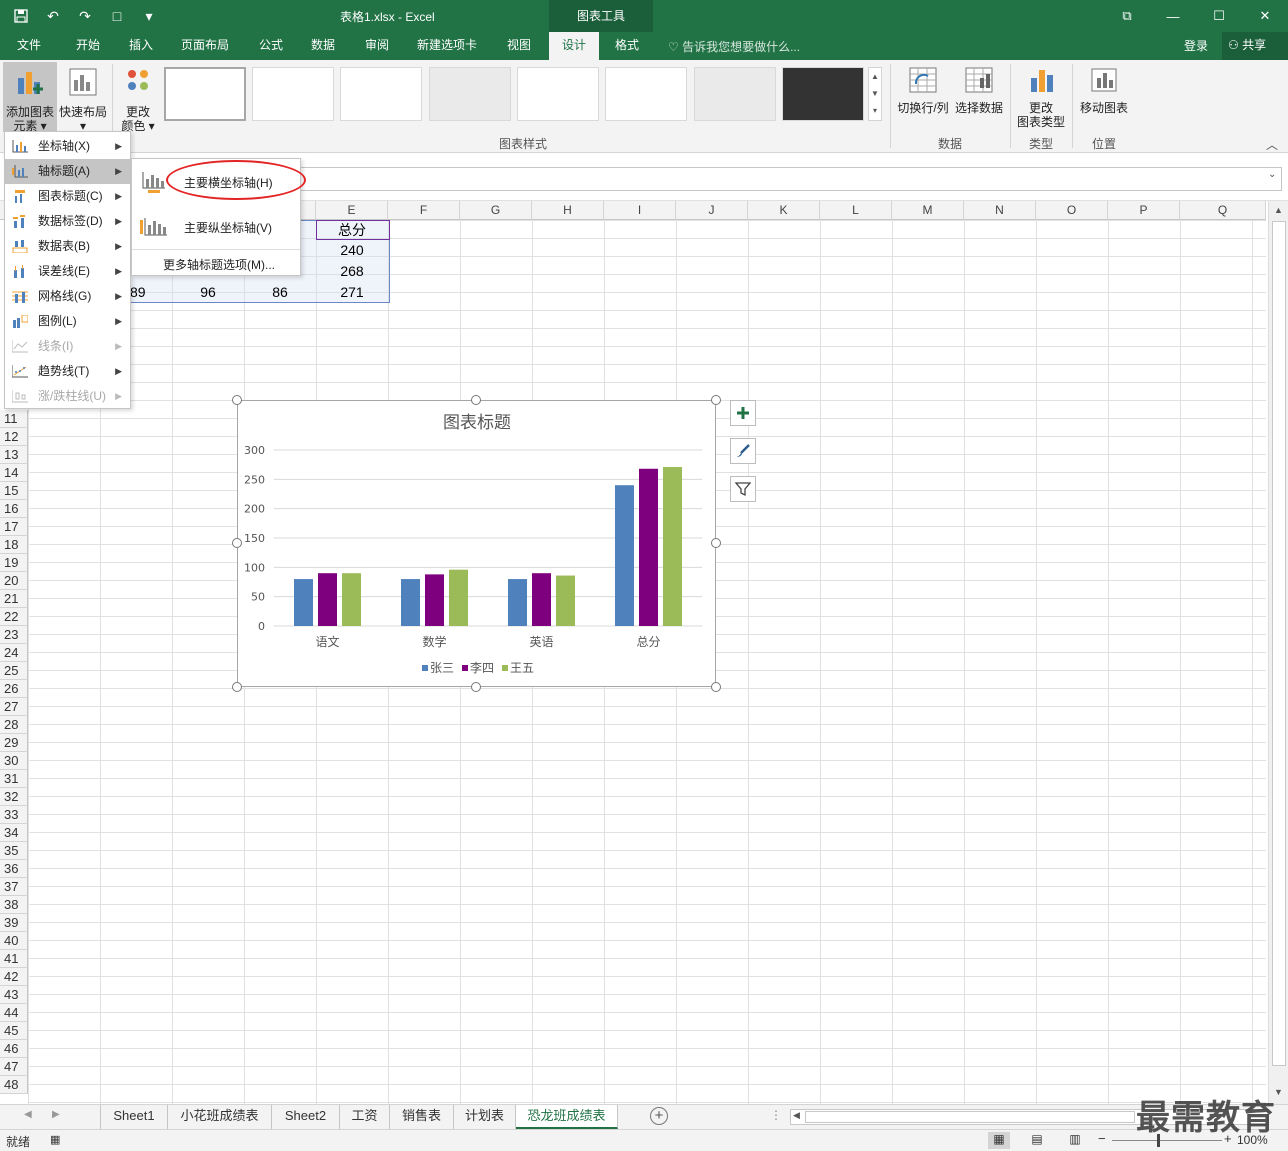 This screenshot has width=1288, height=1151. What do you see at coordinates (14, 653) in the screenshot?
I see `row-header-24: 24` at bounding box center [14, 653].